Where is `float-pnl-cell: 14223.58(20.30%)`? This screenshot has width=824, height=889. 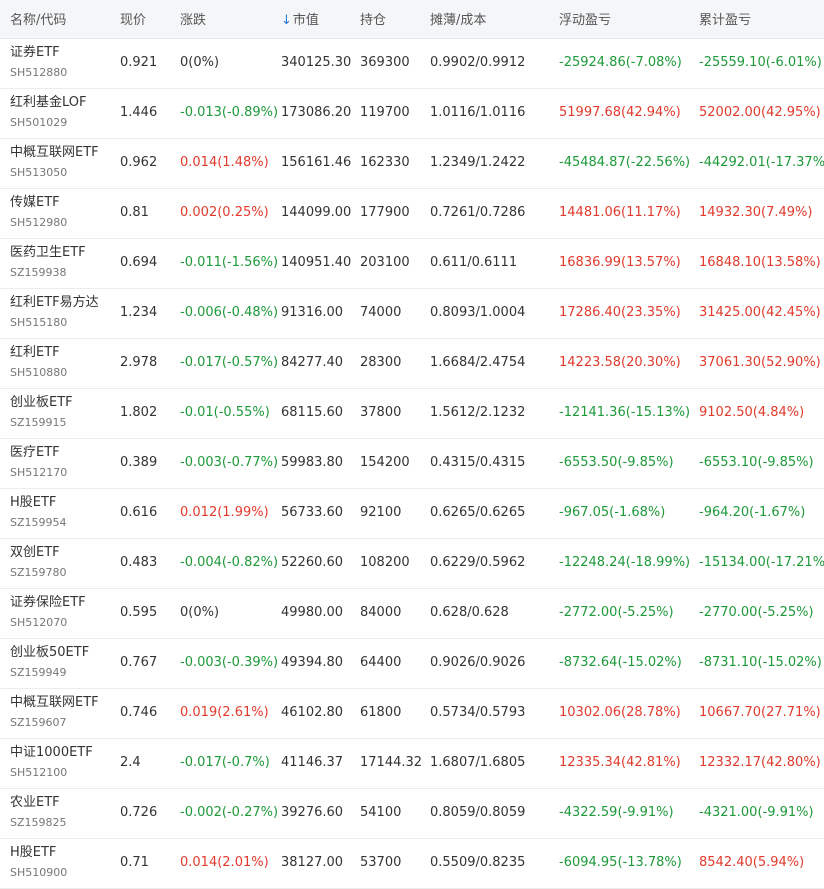 float-pnl-cell: 14223.58(20.30%) is located at coordinates (620, 362).